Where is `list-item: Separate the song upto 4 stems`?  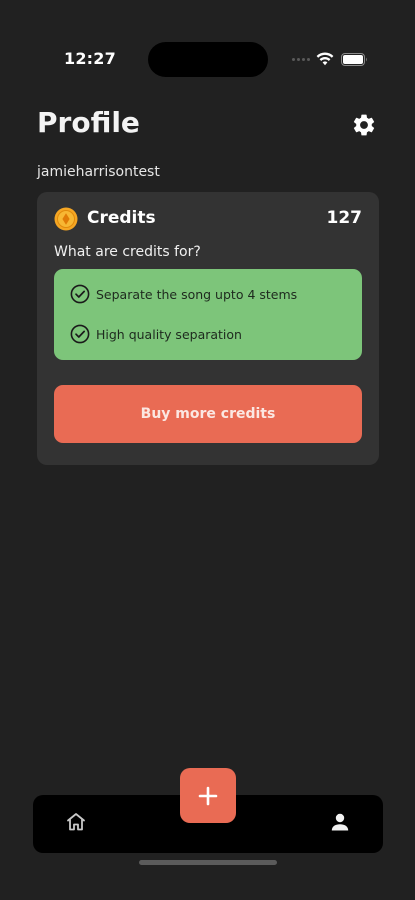
list-item: Separate the song upto 4 stems is located at coordinates (183, 294).